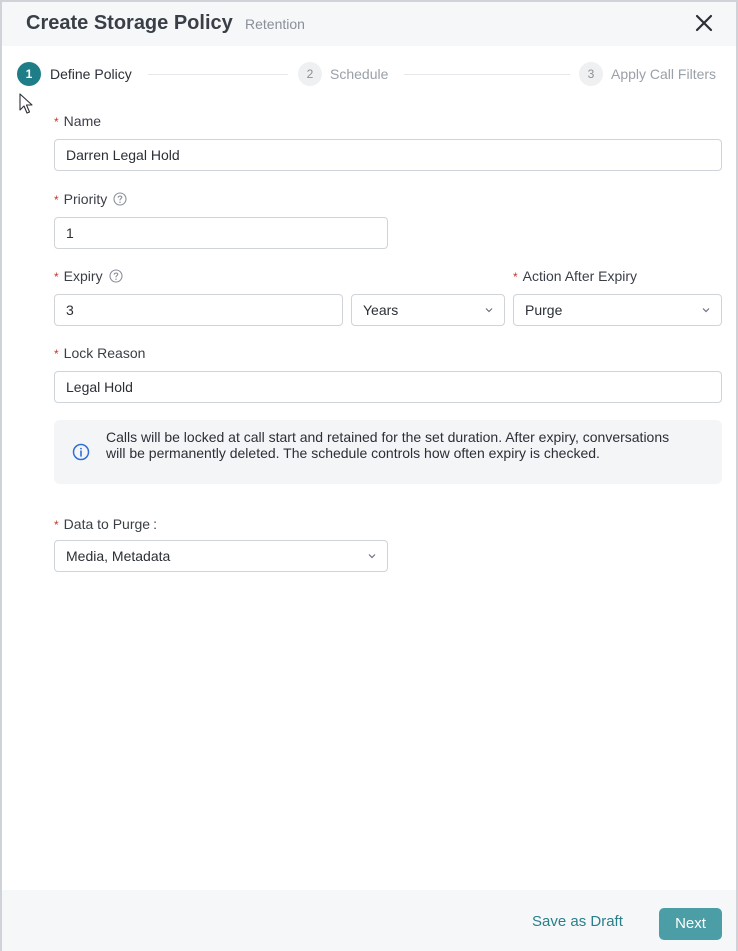 The height and width of the screenshot is (951, 738). I want to click on dialog-footer: Save as Draft Next, so click(369, 920).